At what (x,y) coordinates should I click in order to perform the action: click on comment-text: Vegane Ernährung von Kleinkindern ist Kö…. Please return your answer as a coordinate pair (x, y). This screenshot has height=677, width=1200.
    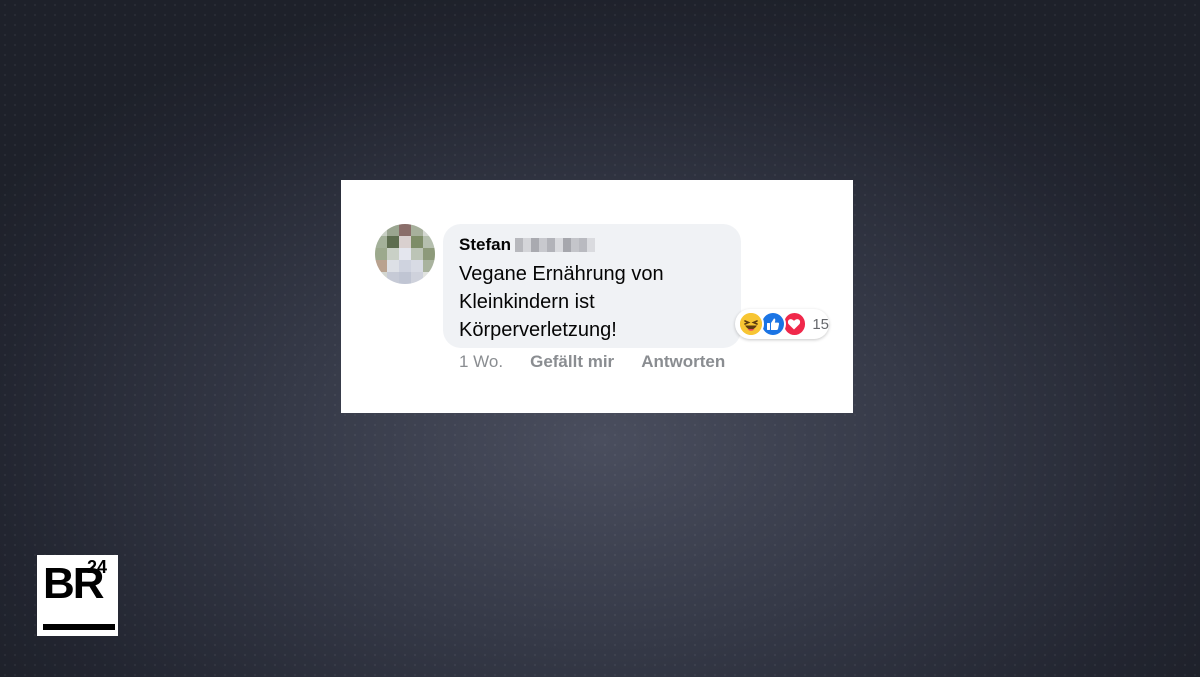
    Looking at the image, I should click on (561, 302).